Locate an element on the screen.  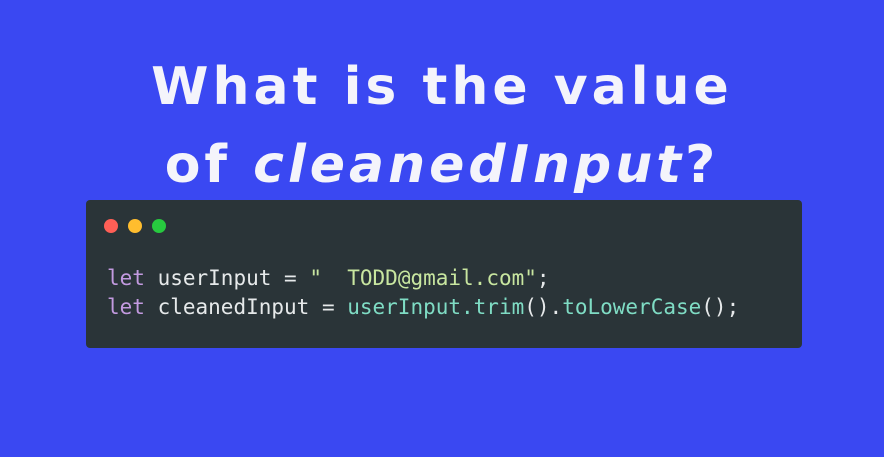
headline-variable: cleanedInput is located at coordinates (469, 165).